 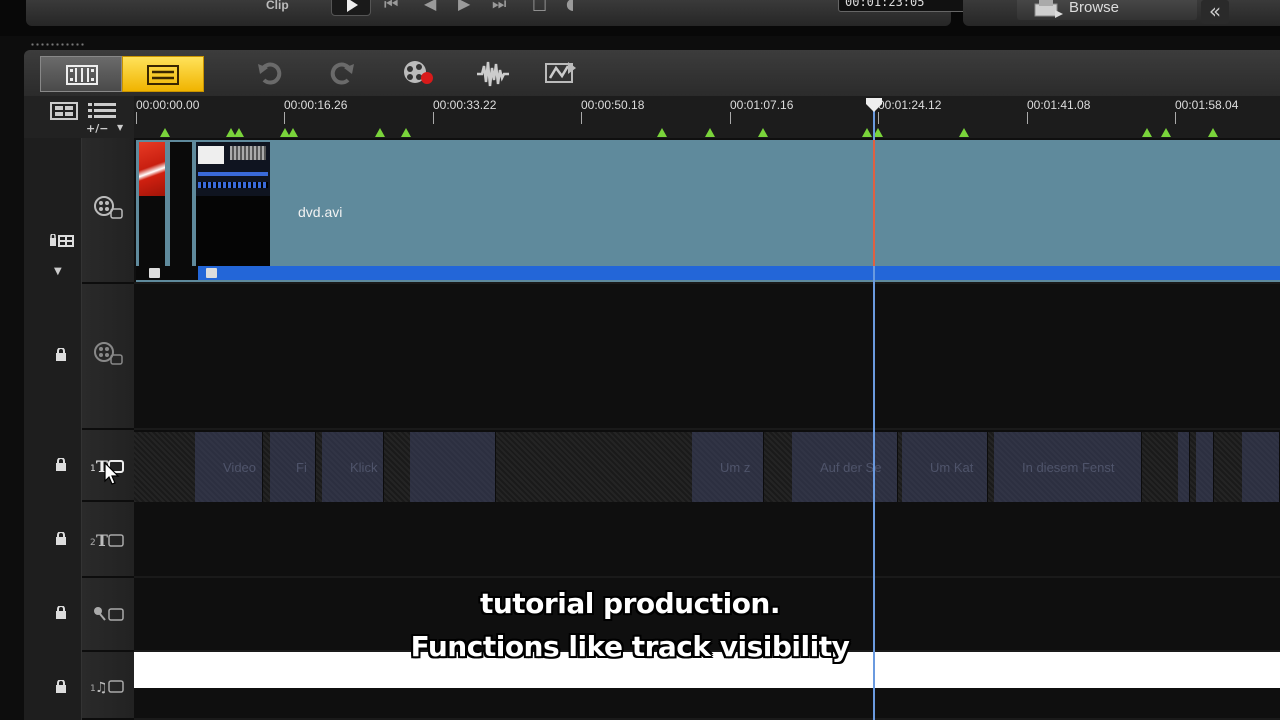 What do you see at coordinates (493, 74) in the screenshot?
I see `sound-mixer-icon` at bounding box center [493, 74].